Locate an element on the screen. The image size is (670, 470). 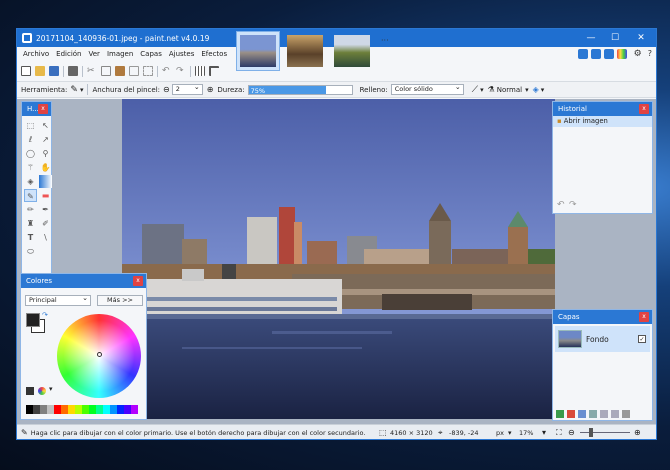
text-icon: T is located at coordinates (30, 237).